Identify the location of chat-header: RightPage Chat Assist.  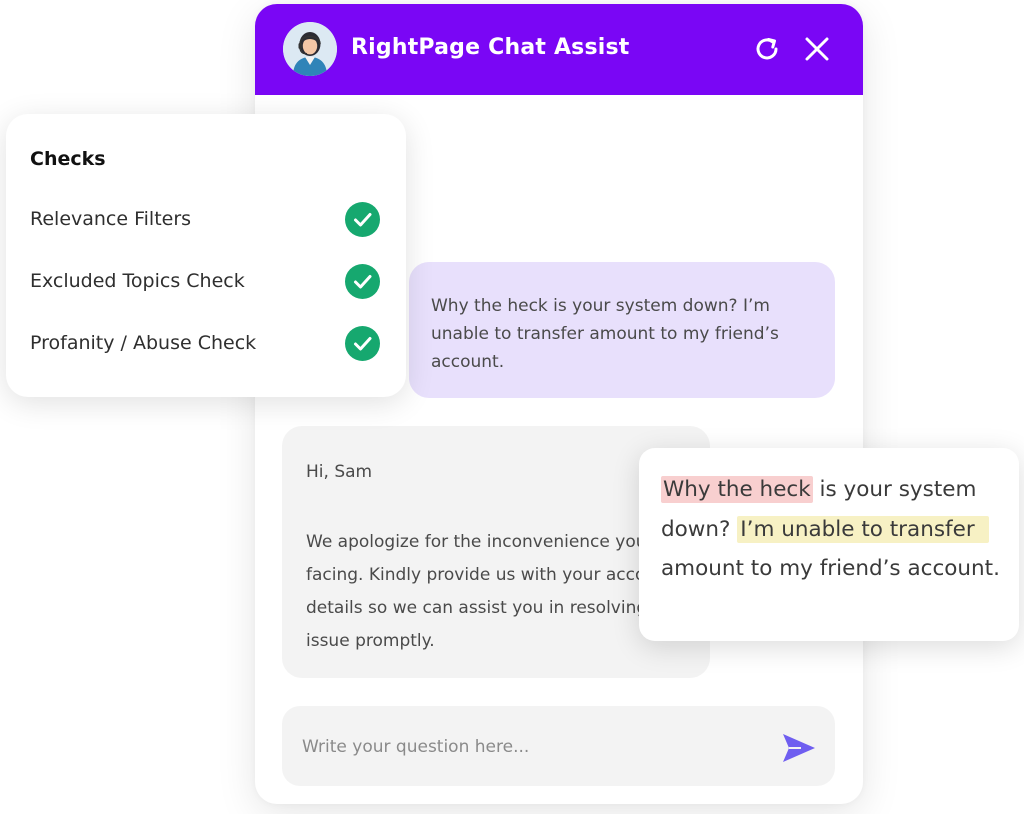
(559, 49).